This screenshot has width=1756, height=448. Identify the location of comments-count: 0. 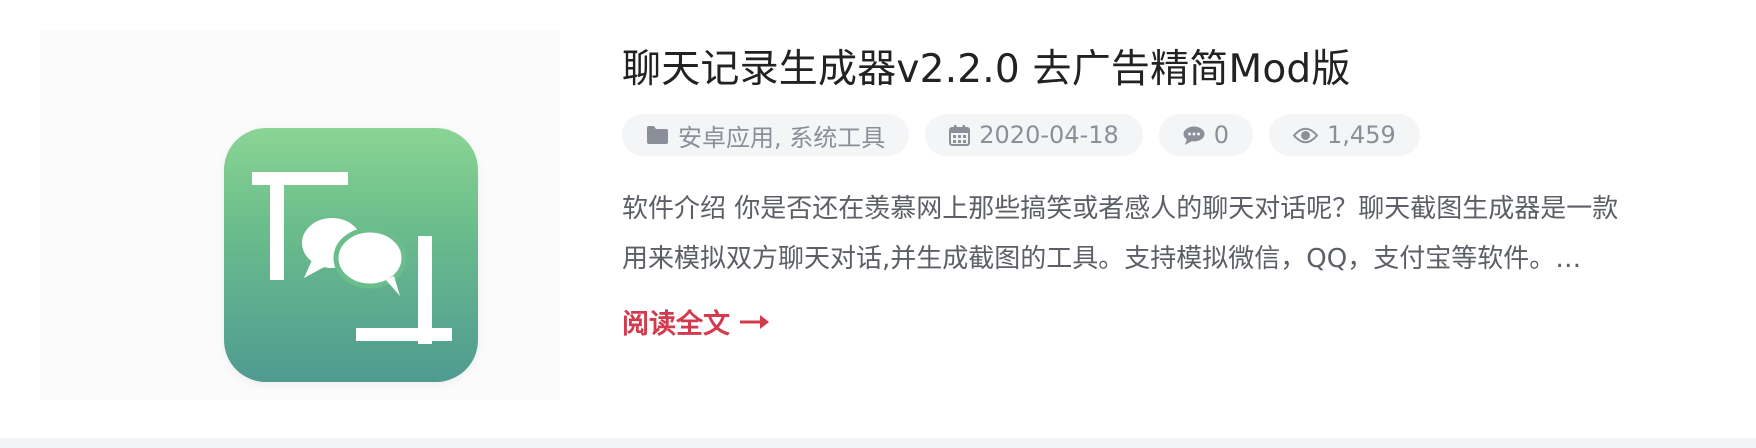
(1221, 135).